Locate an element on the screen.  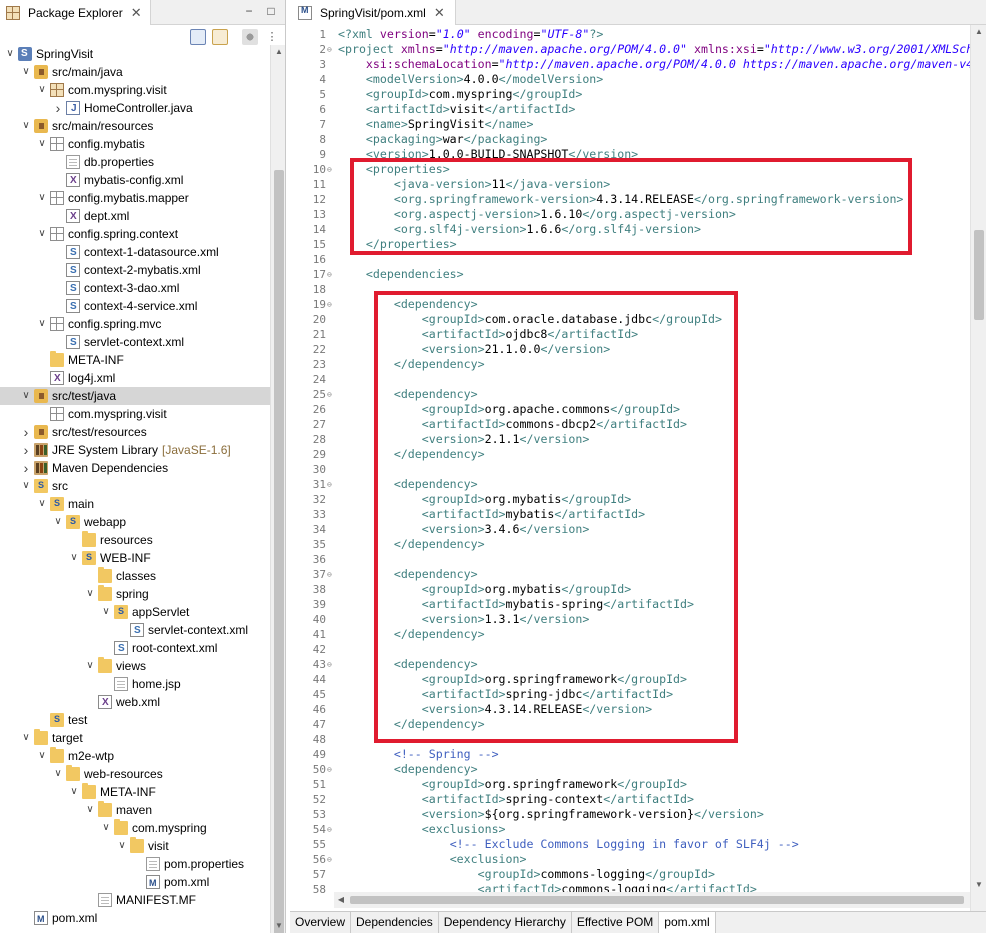
tree-item: ∨ src/main/resources is located at coordinates (135, 126).